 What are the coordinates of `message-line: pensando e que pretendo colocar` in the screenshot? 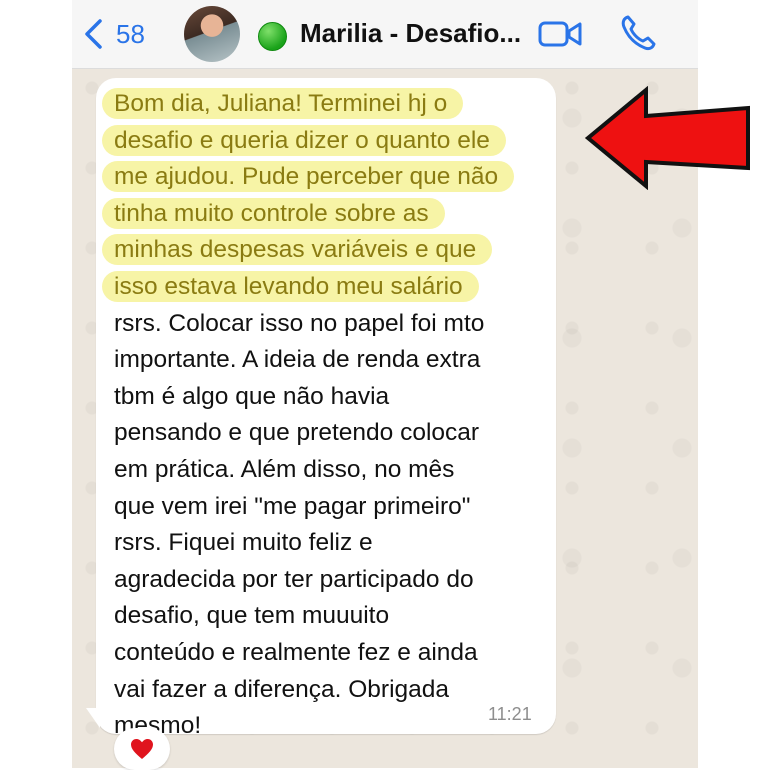 It's located at (297, 433).